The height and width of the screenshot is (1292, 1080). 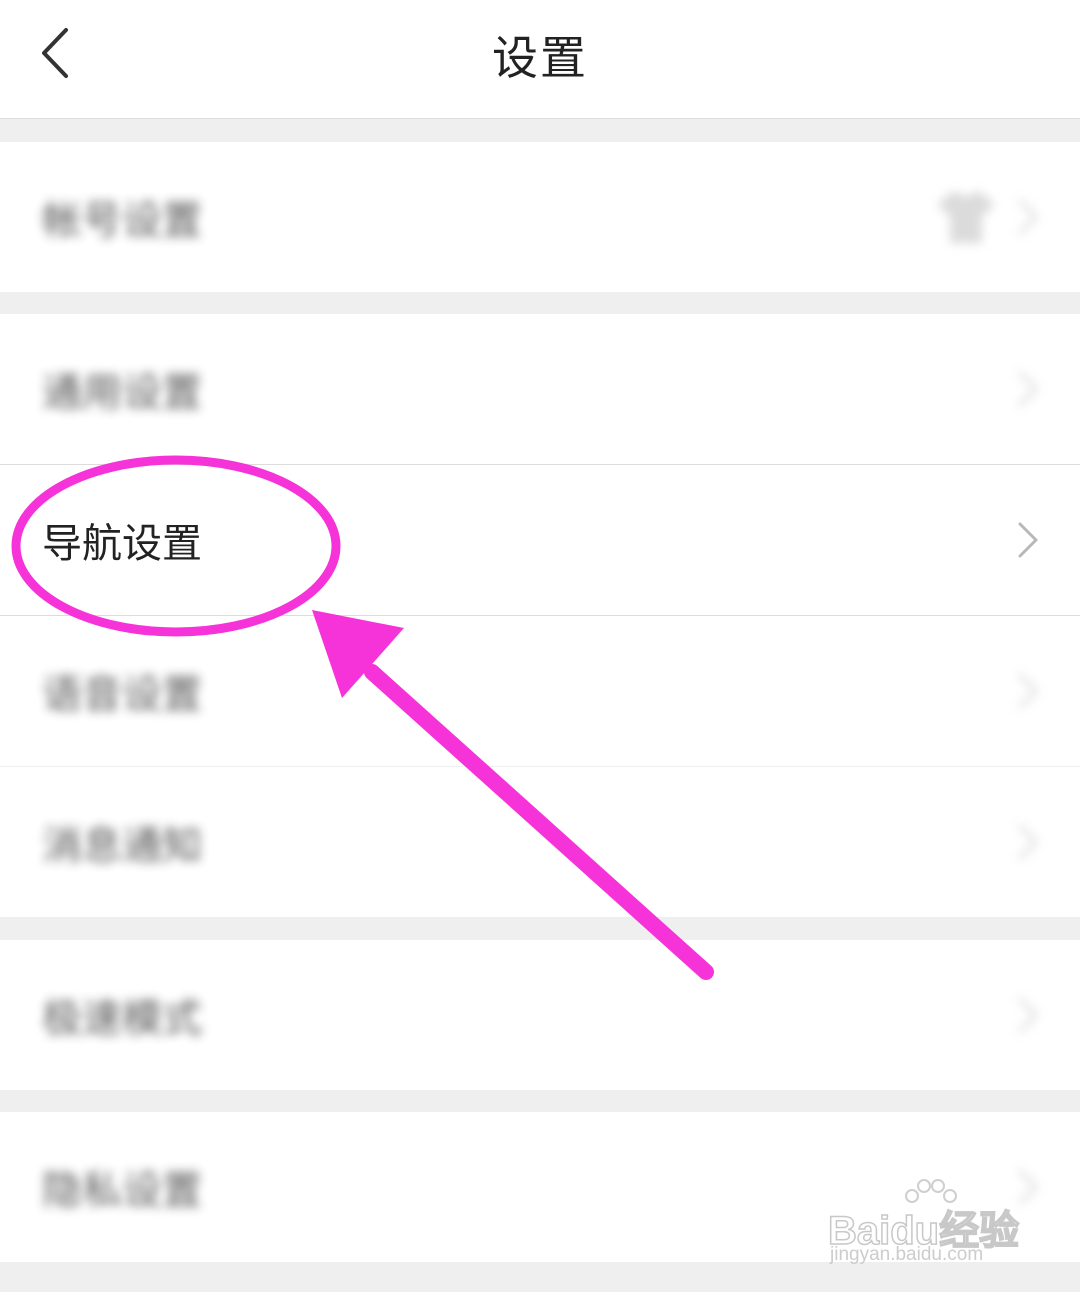 What do you see at coordinates (540, 389) in the screenshot?
I see `settings-item-general: 通用设置` at bounding box center [540, 389].